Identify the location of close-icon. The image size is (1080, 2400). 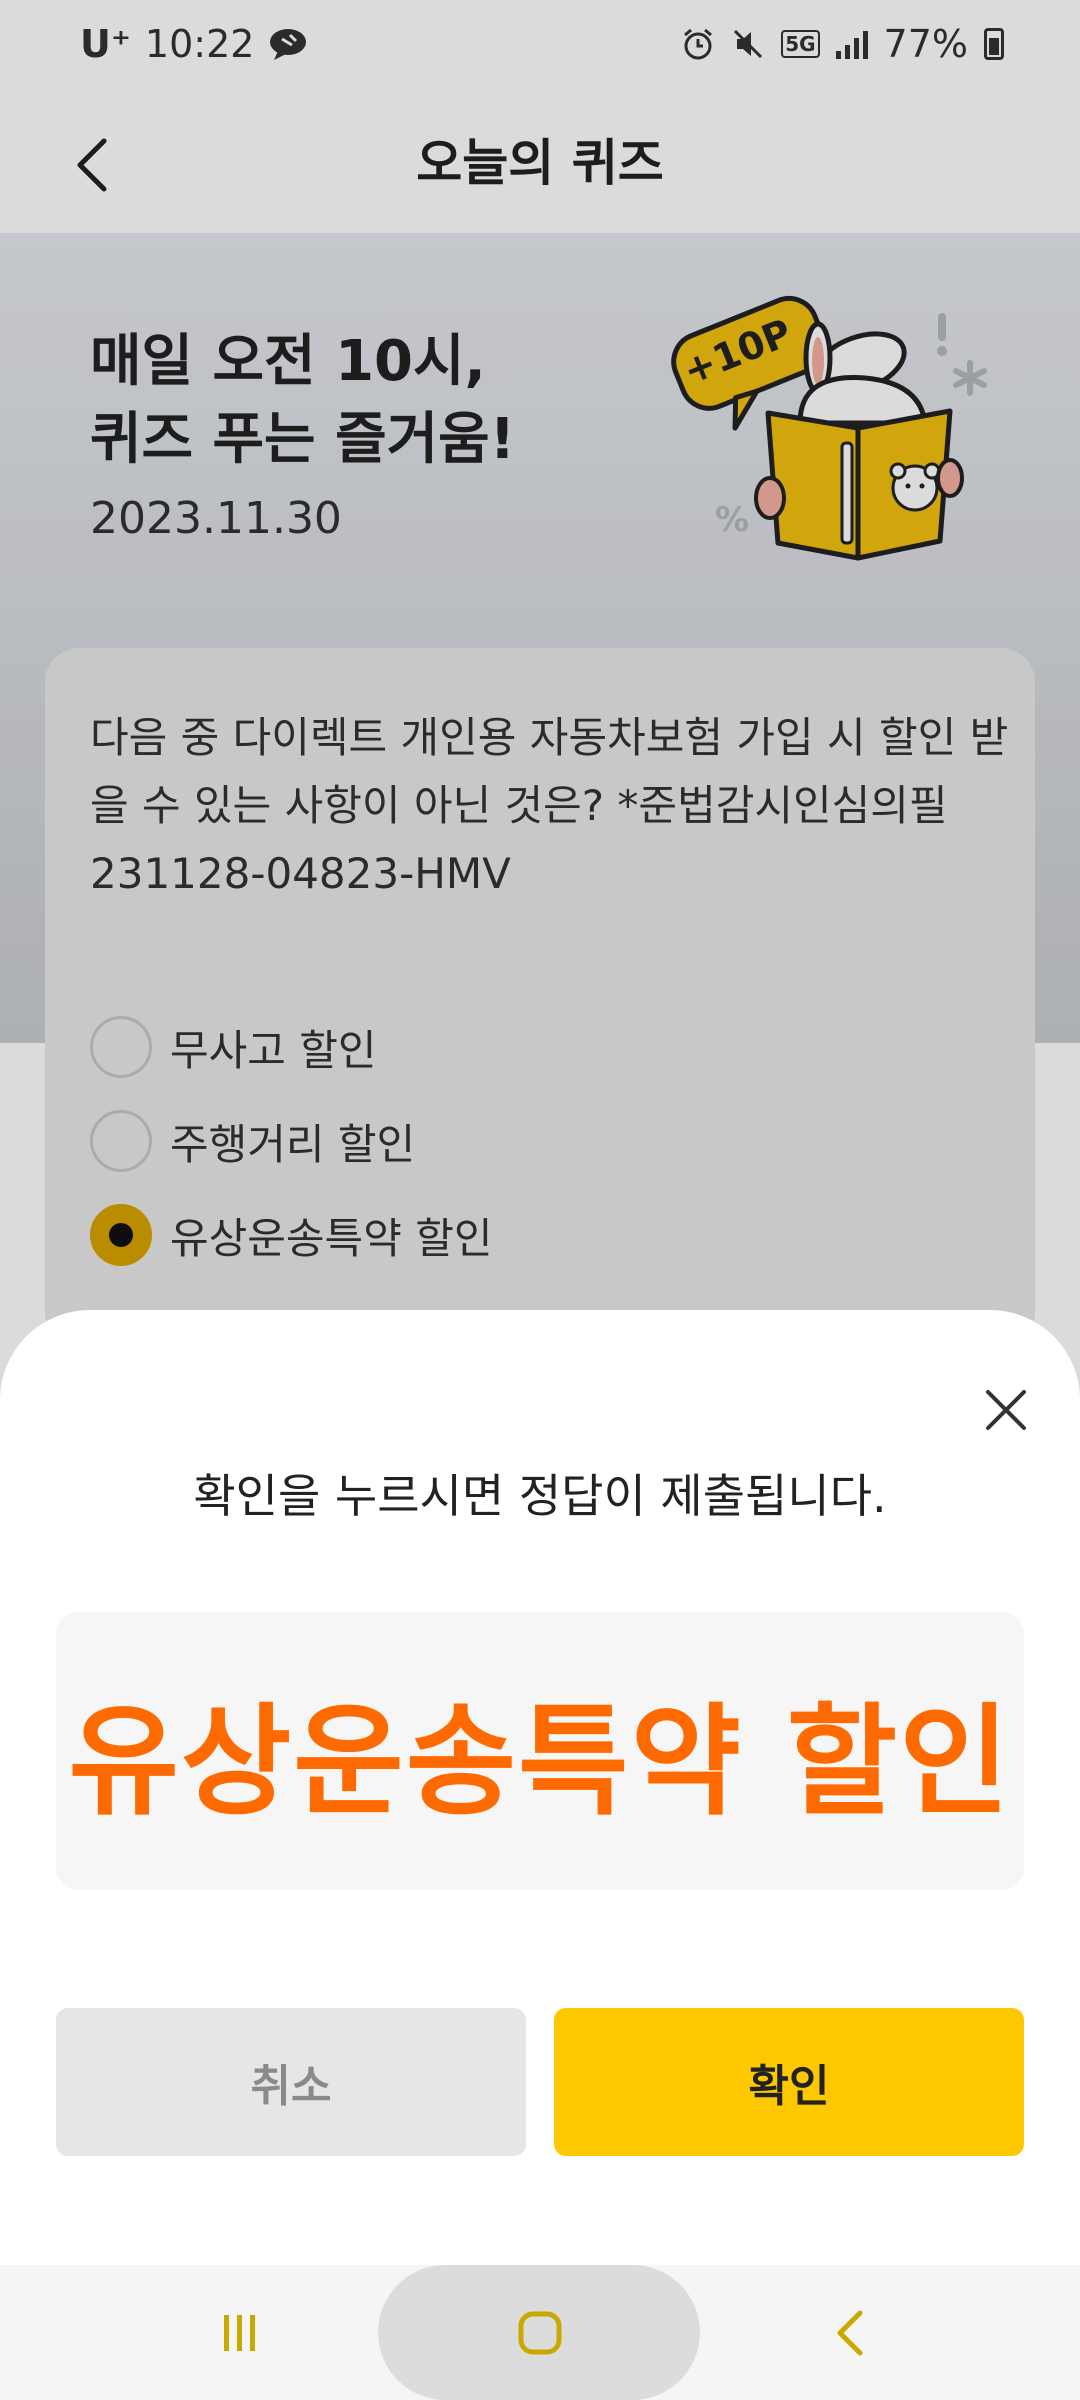
(1006, 1410).